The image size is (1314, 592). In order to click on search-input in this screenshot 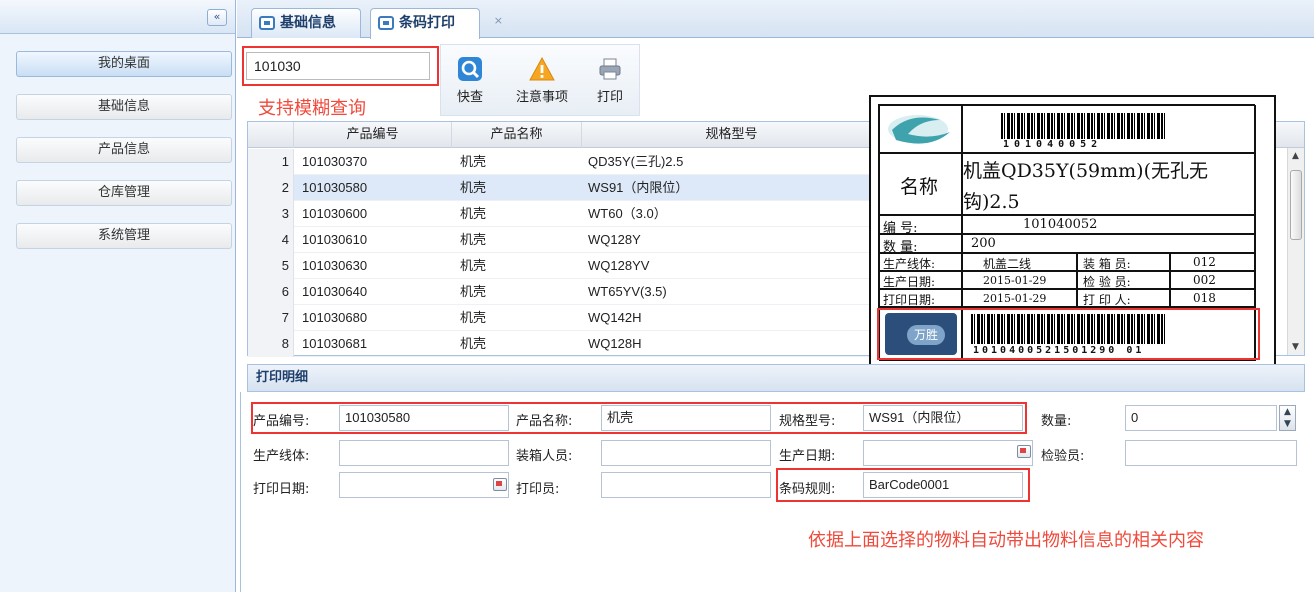, I will do `click(338, 66)`.